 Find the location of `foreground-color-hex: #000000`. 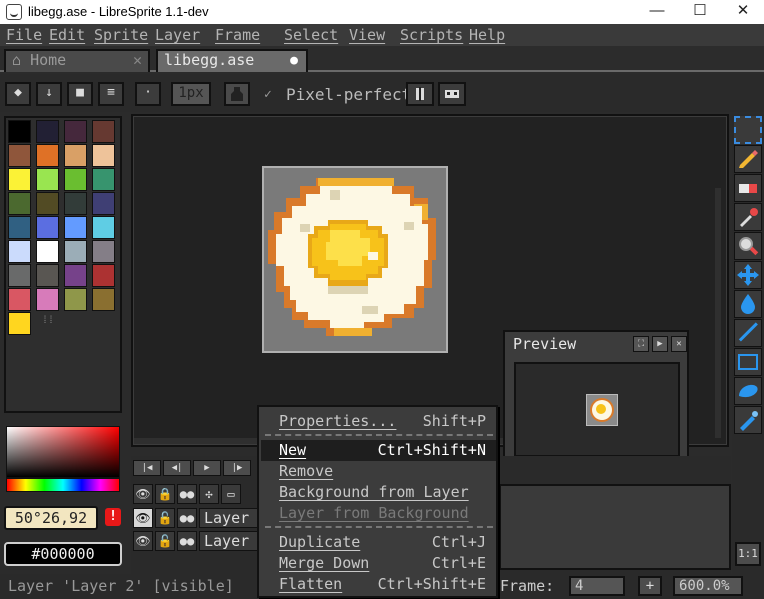

foreground-color-hex: #000000 is located at coordinates (63, 554).